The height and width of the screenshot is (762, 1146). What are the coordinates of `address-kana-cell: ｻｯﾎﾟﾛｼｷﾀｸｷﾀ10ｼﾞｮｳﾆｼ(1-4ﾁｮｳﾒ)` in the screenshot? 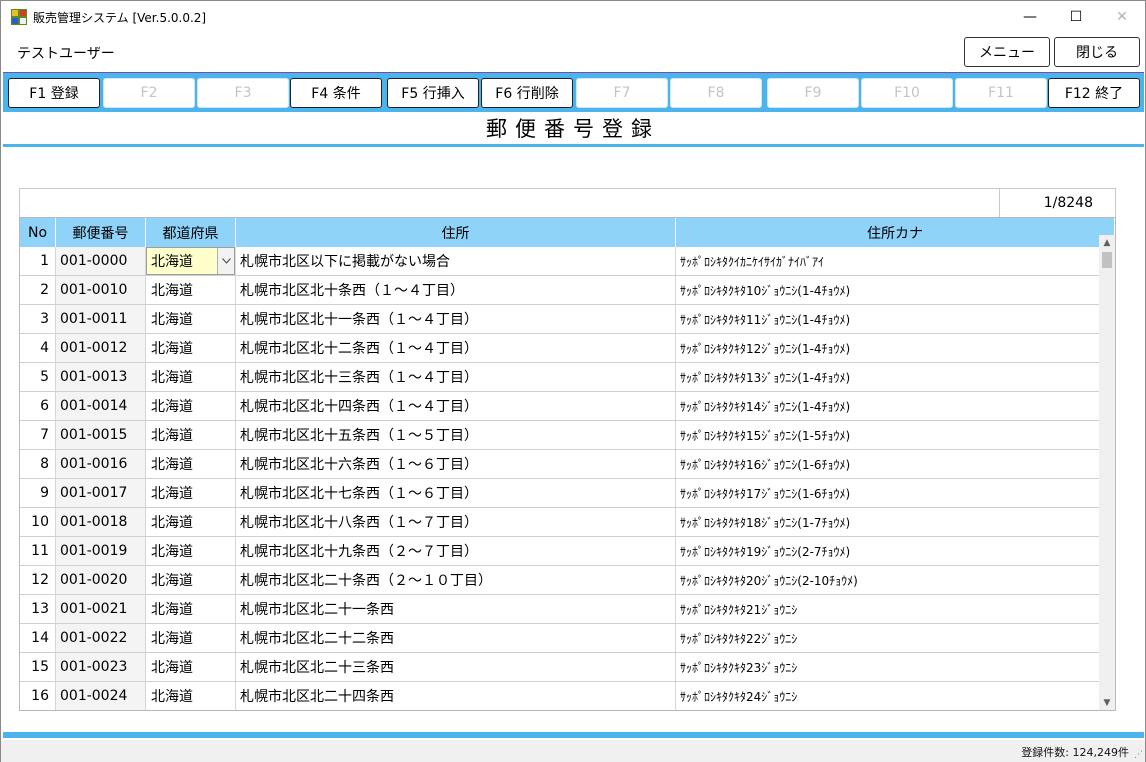 It's located at (895, 290).